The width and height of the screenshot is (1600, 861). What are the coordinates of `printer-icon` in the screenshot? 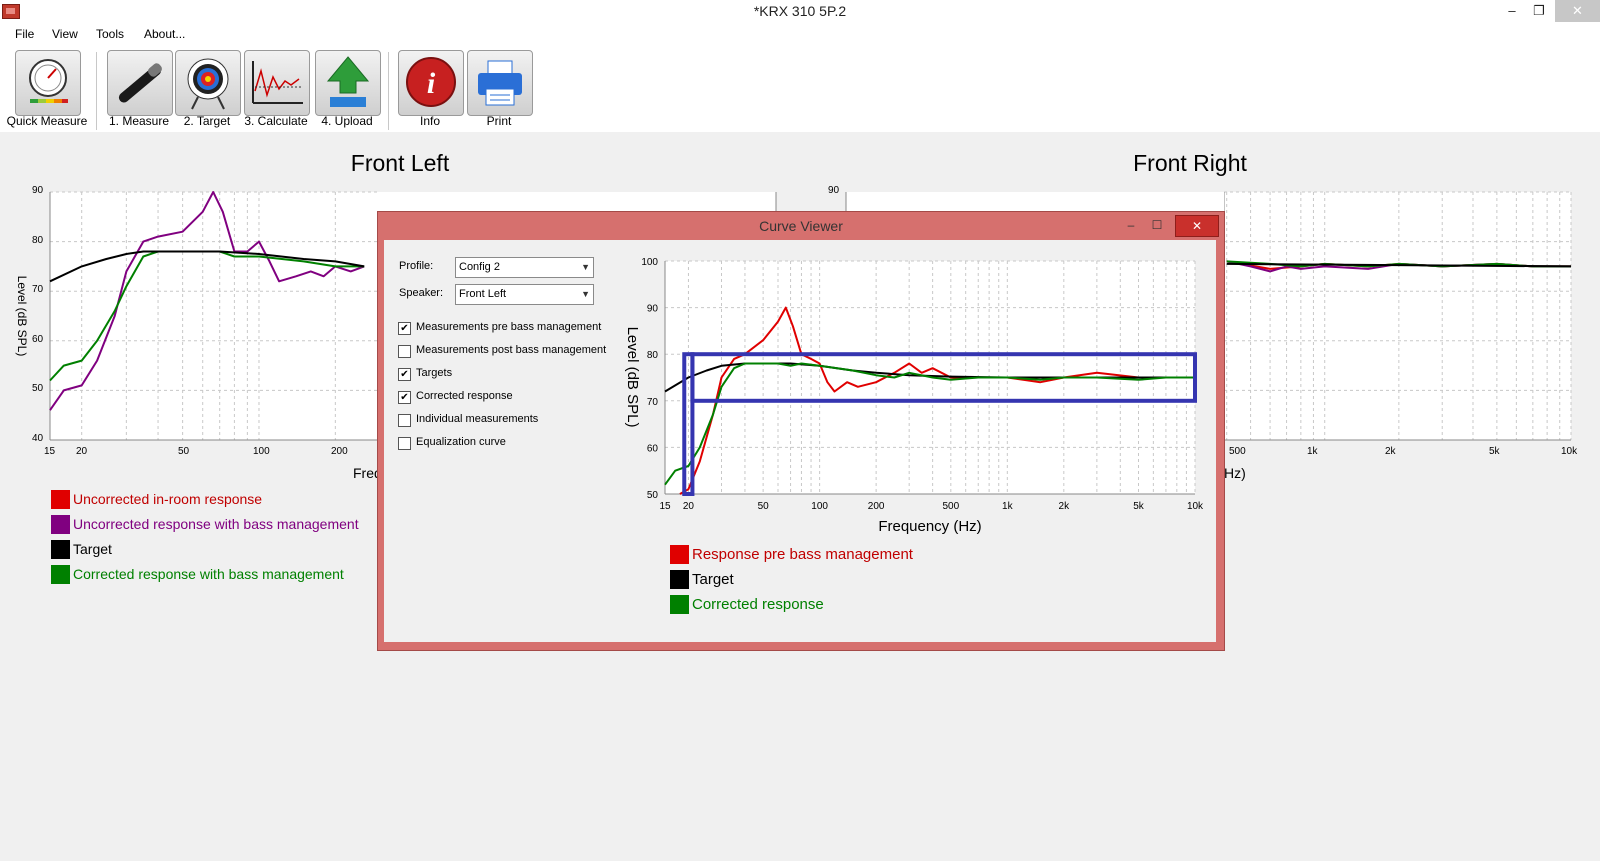 It's located at (500, 83).